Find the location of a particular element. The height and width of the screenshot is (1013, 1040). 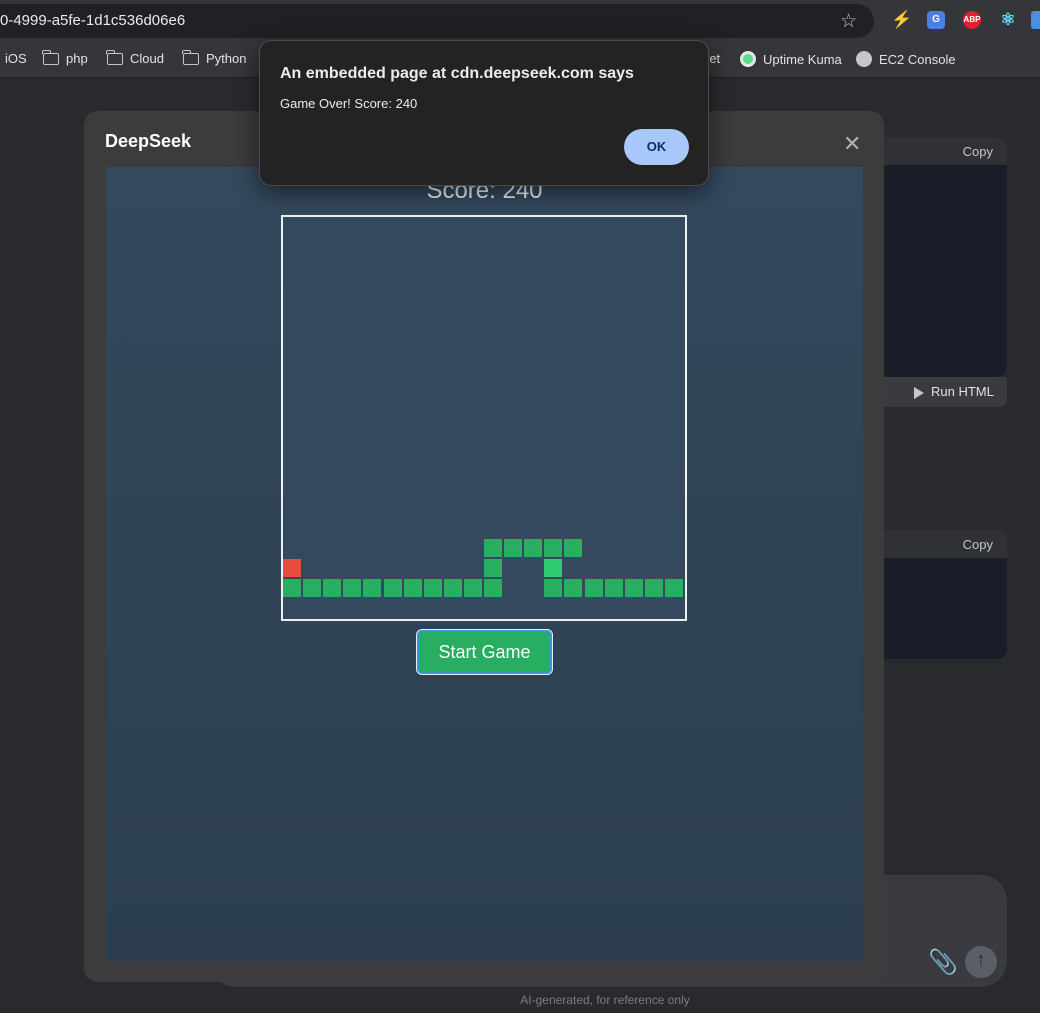

bookmark-folder-php: php is located at coordinates (65, 57).